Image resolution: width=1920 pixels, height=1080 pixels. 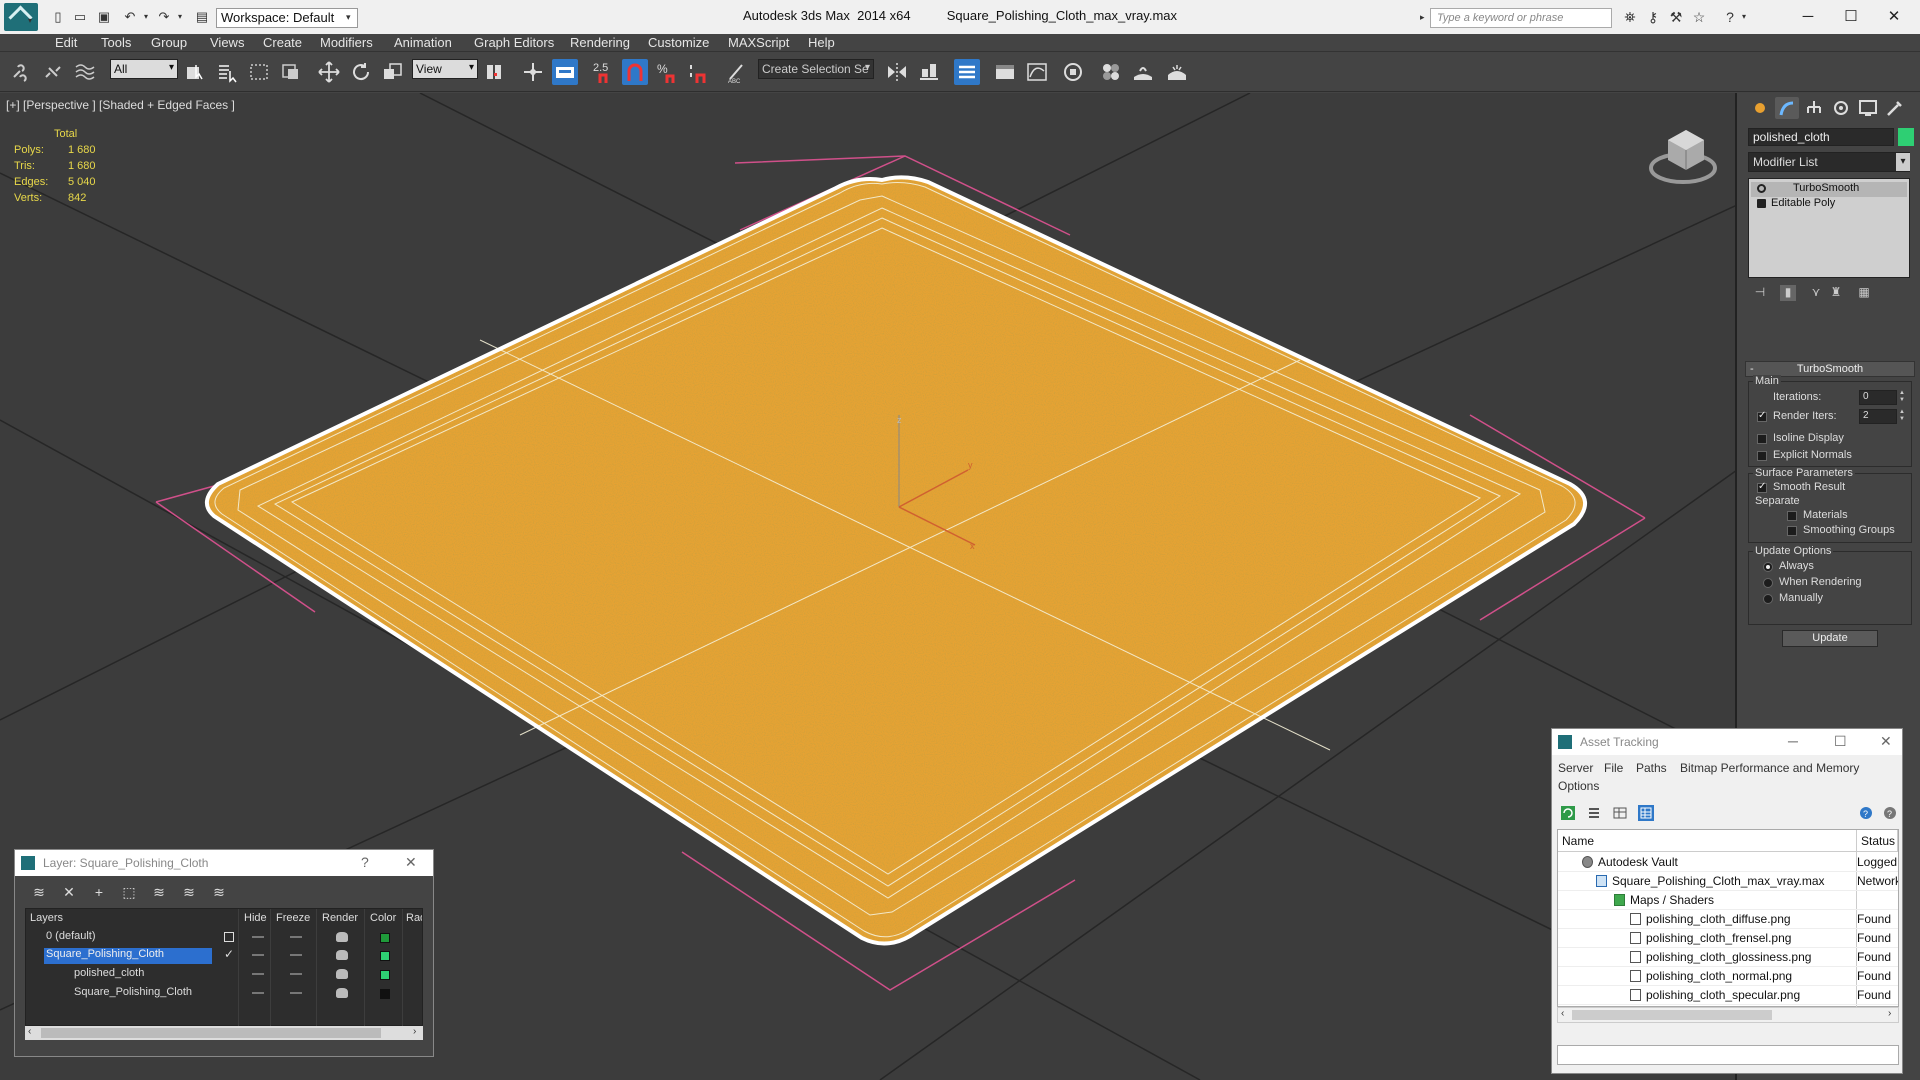 I want to click on table-view-icon, so click(x=1620, y=813).